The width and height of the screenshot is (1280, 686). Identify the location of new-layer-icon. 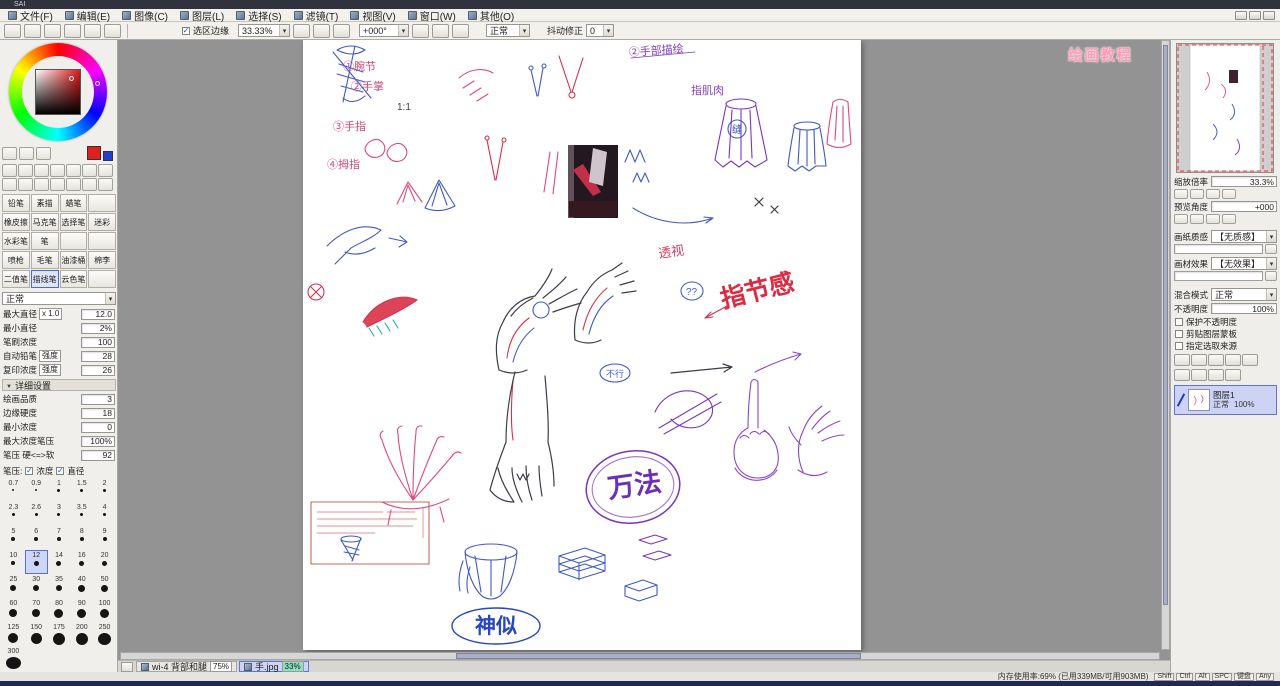
(1182, 360).